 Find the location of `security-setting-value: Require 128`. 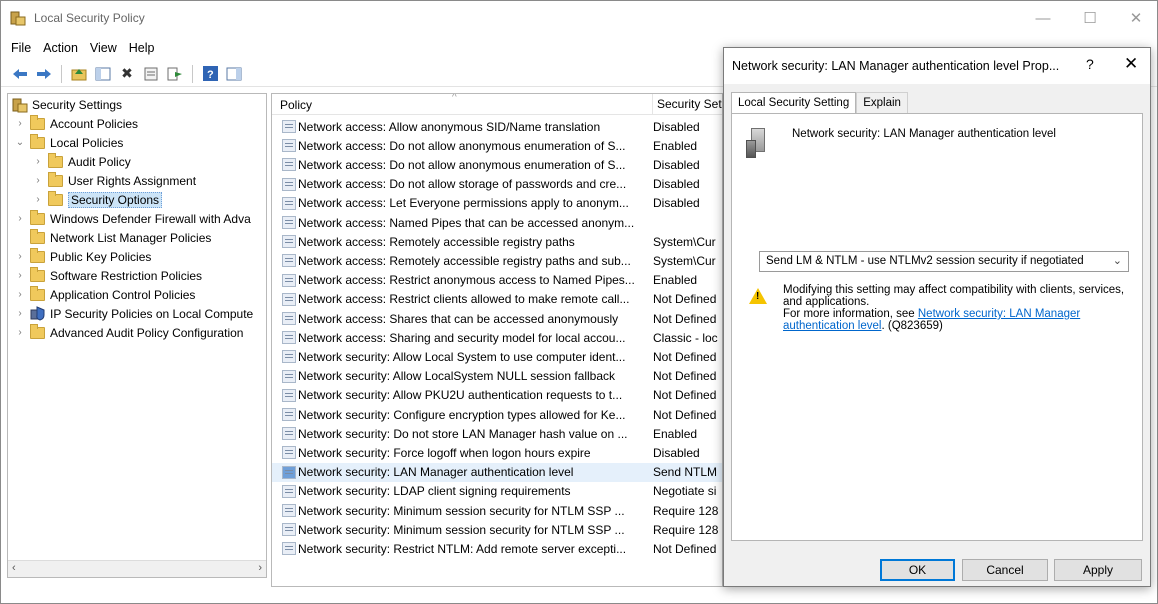

security-setting-value: Require 128 is located at coordinates (686, 510).